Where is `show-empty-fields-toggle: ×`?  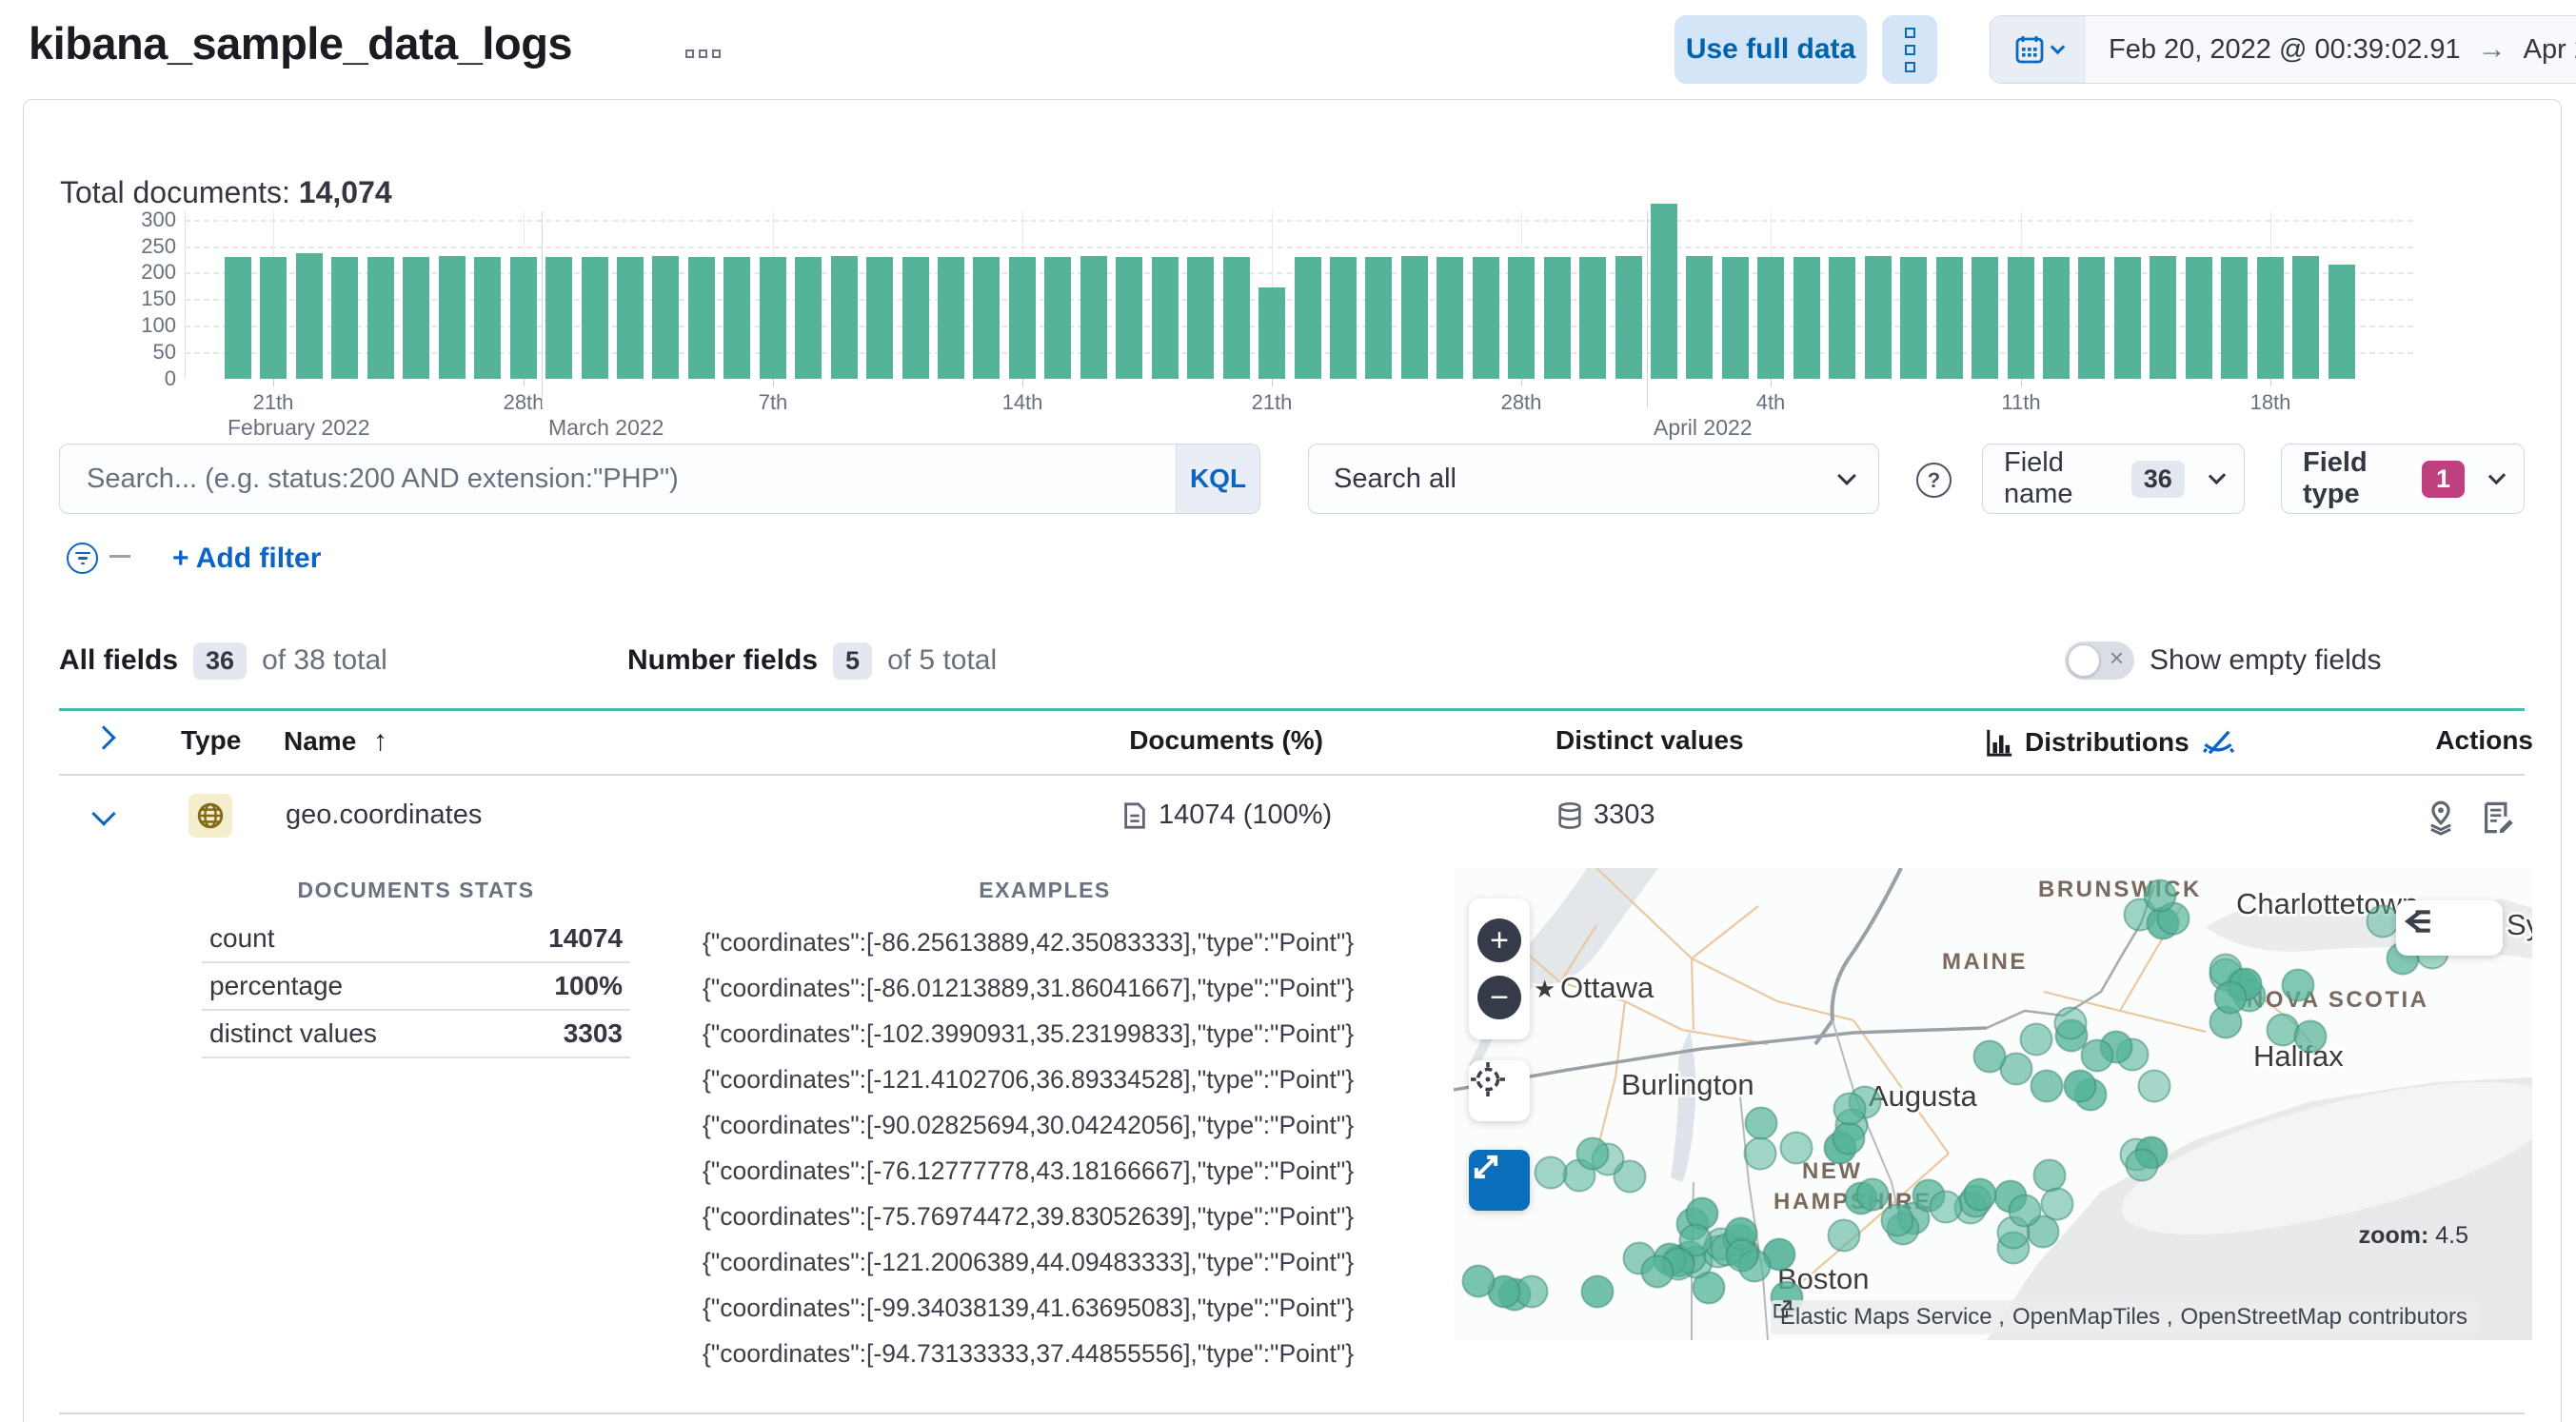 show-empty-fields-toggle: × is located at coordinates (2099, 661).